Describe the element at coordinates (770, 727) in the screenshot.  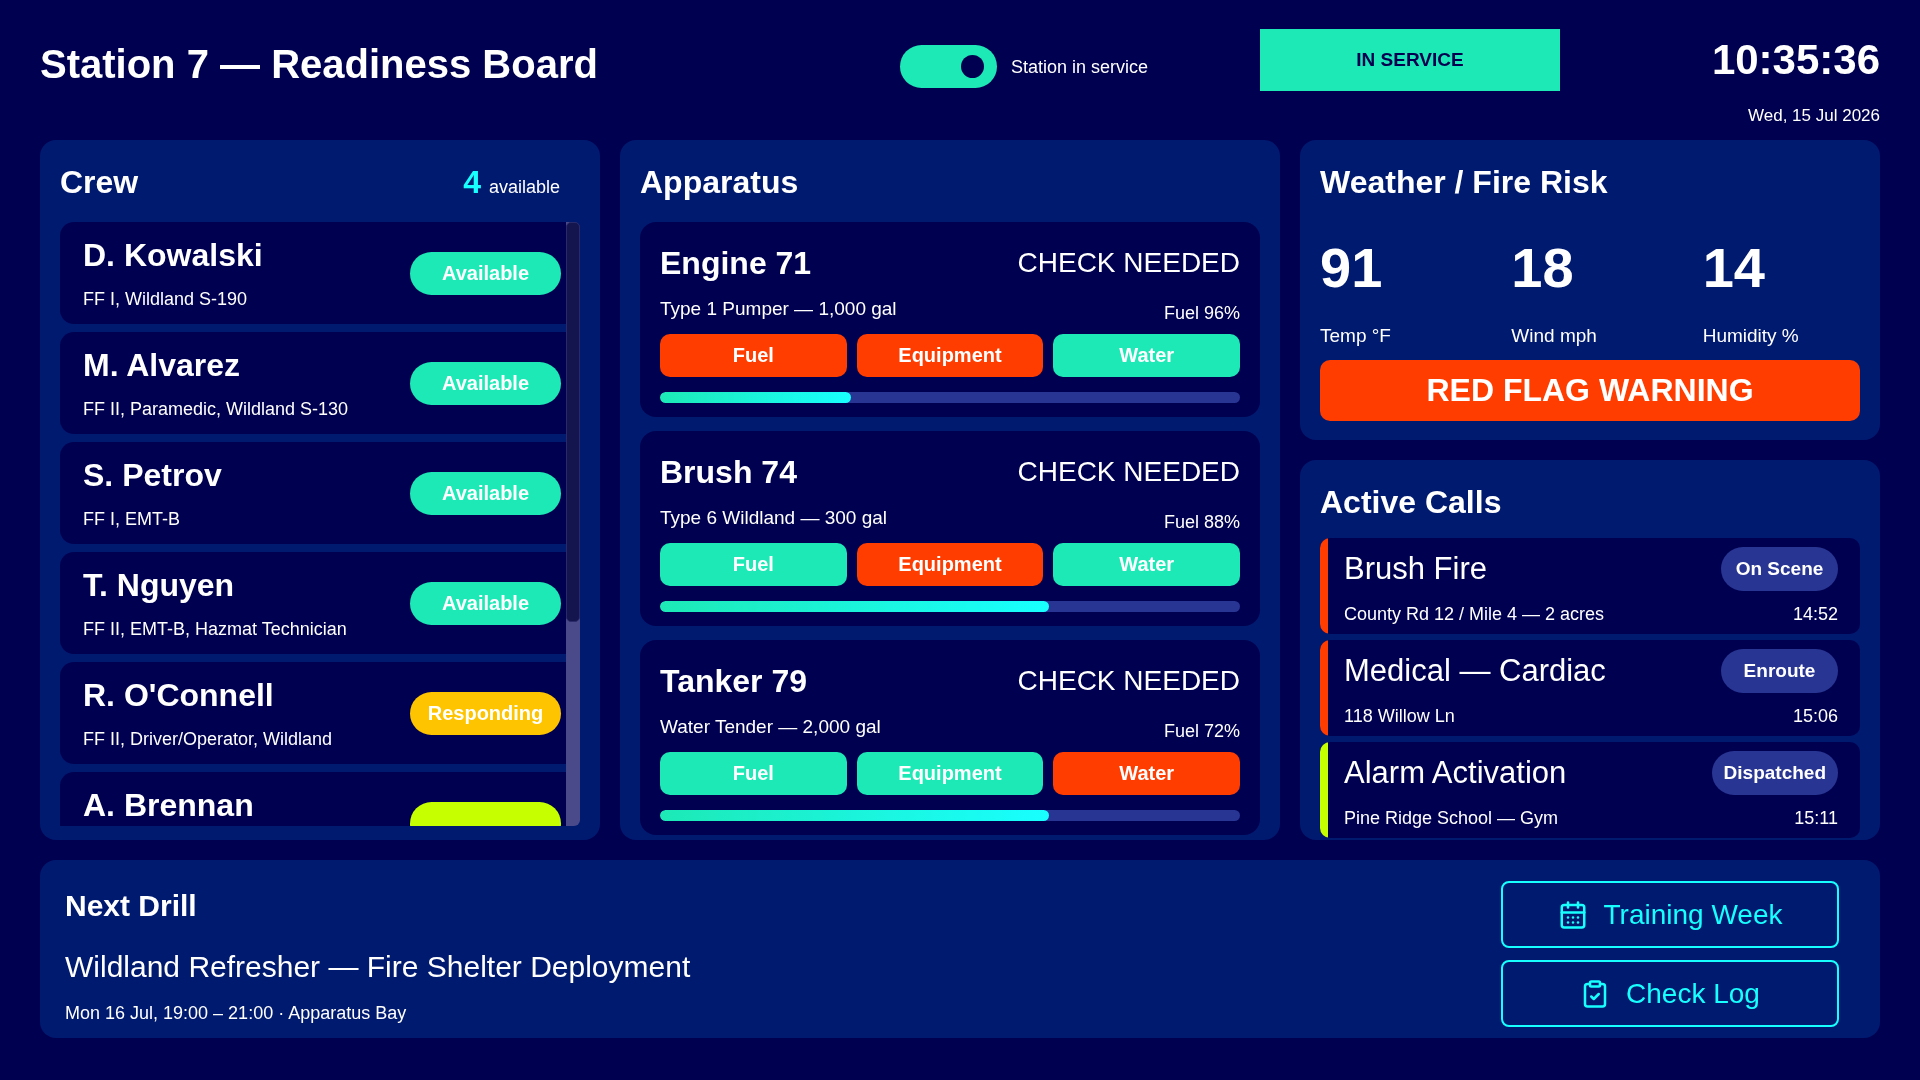
I see `unit-description: Water Tender — 2,000 gal` at that location.